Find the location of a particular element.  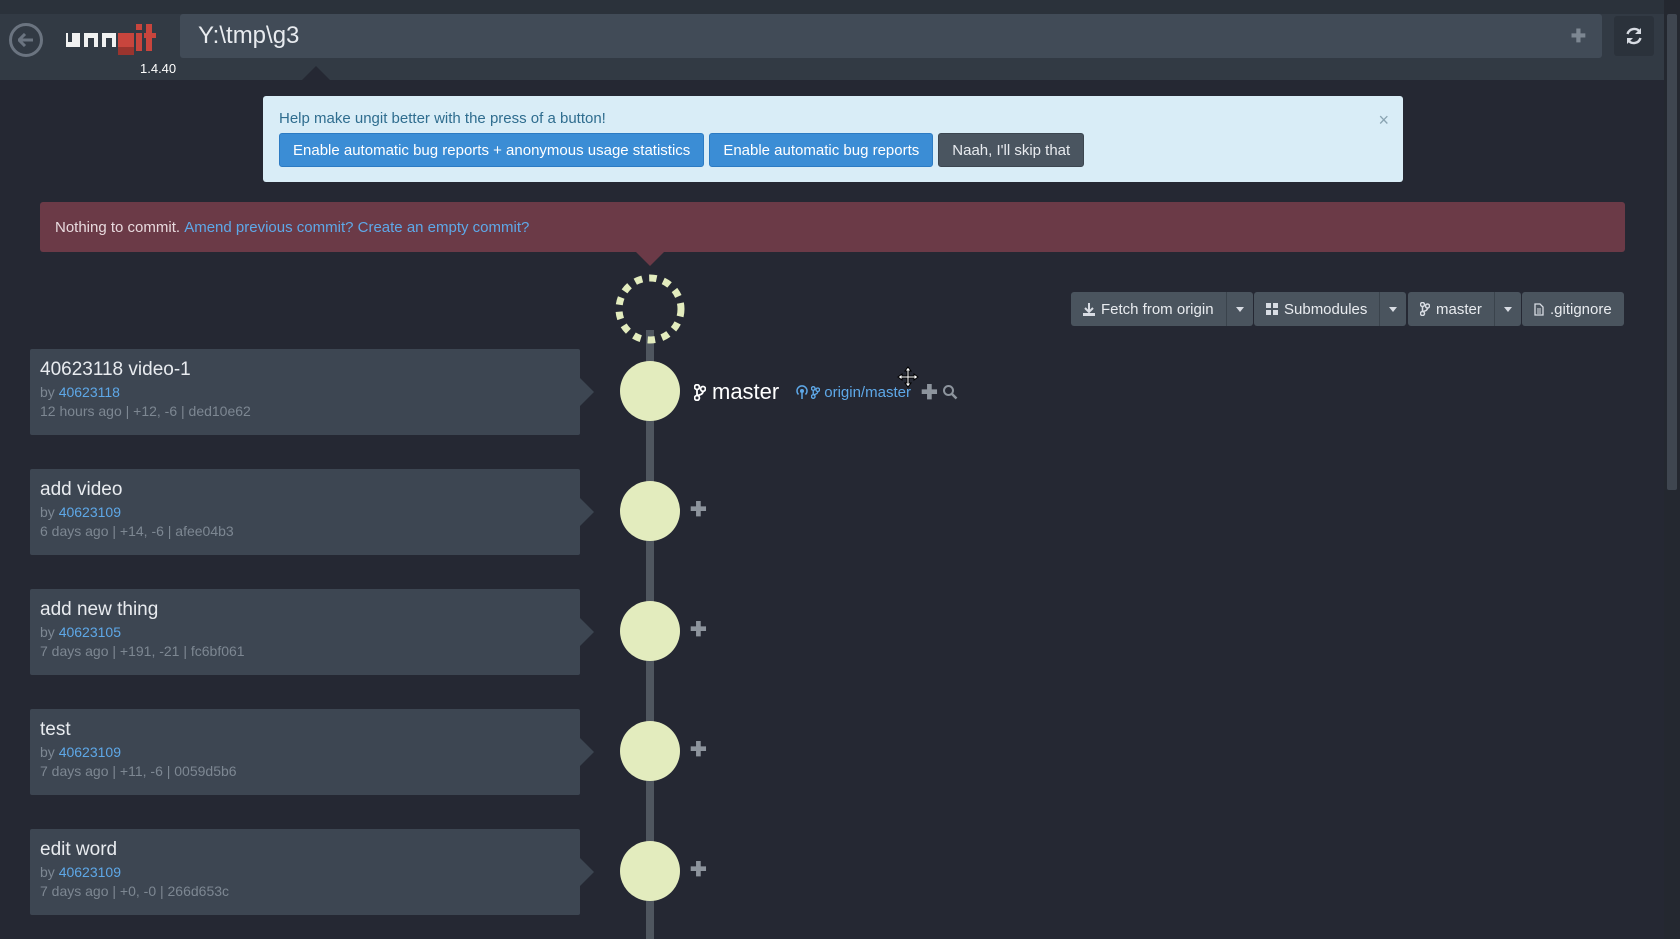

branch-group: master is located at coordinates (1464, 309).